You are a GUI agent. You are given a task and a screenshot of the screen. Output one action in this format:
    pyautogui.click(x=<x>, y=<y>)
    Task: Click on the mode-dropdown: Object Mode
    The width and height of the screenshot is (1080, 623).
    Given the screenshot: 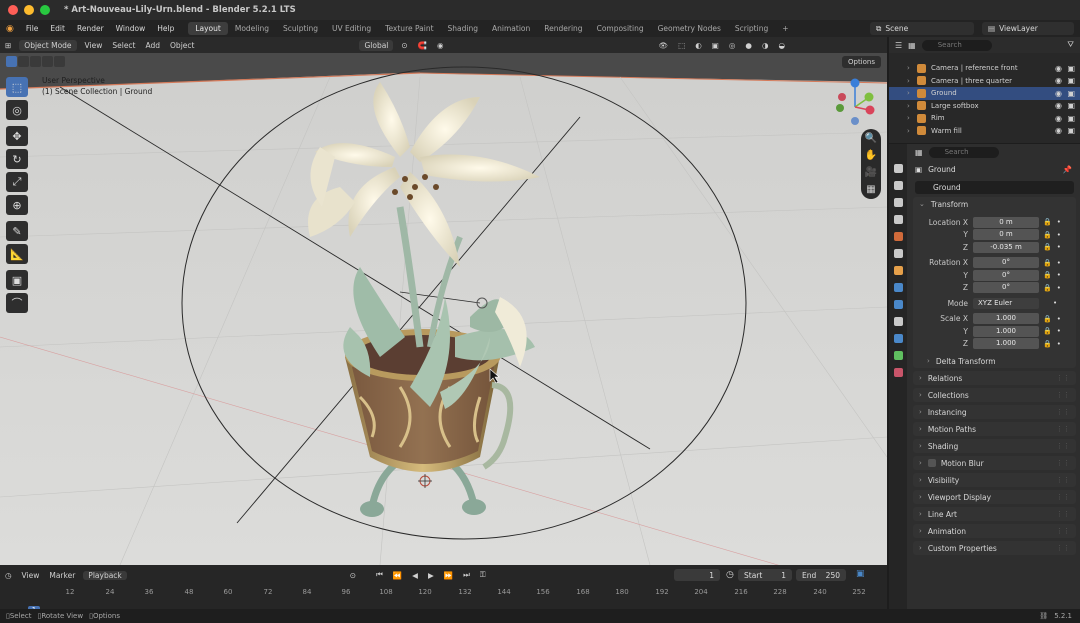 What is the action you would take?
    pyautogui.click(x=48, y=45)
    